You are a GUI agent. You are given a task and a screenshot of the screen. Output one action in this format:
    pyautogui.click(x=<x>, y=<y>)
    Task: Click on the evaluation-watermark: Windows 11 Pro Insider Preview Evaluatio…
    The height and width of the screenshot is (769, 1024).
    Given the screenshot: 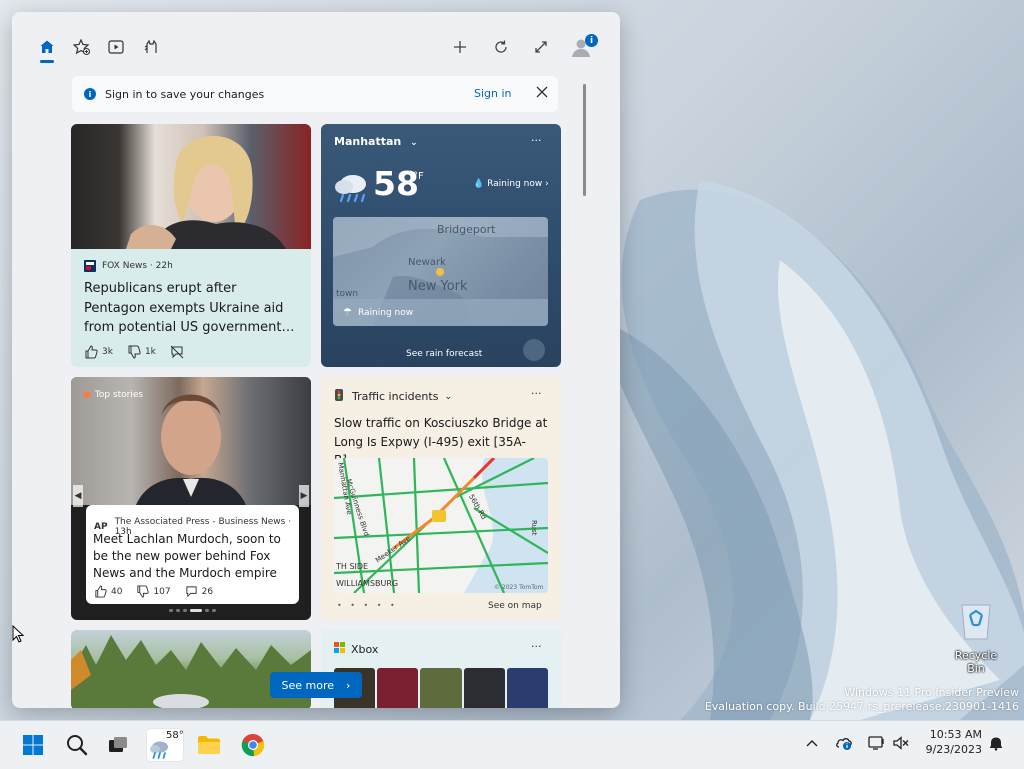 What is the action you would take?
    pyautogui.click(x=862, y=700)
    